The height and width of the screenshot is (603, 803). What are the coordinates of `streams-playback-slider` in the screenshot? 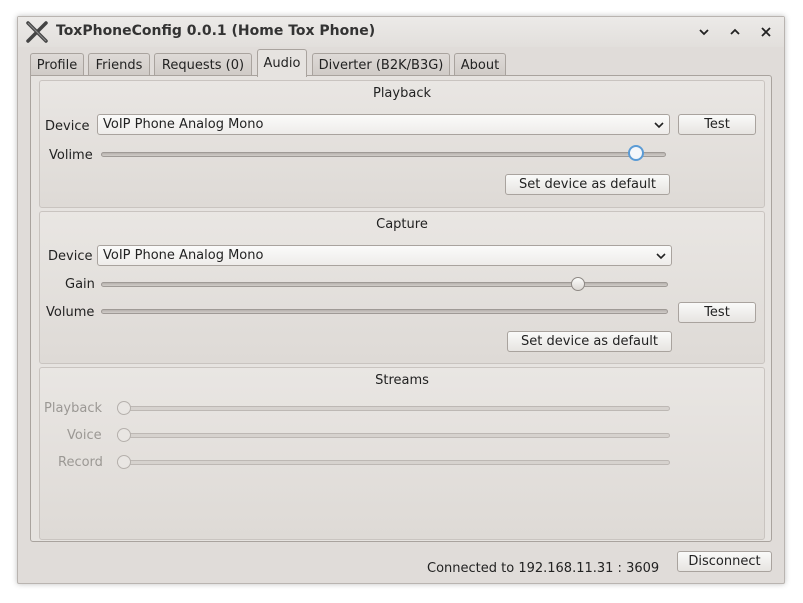 It's located at (393, 408).